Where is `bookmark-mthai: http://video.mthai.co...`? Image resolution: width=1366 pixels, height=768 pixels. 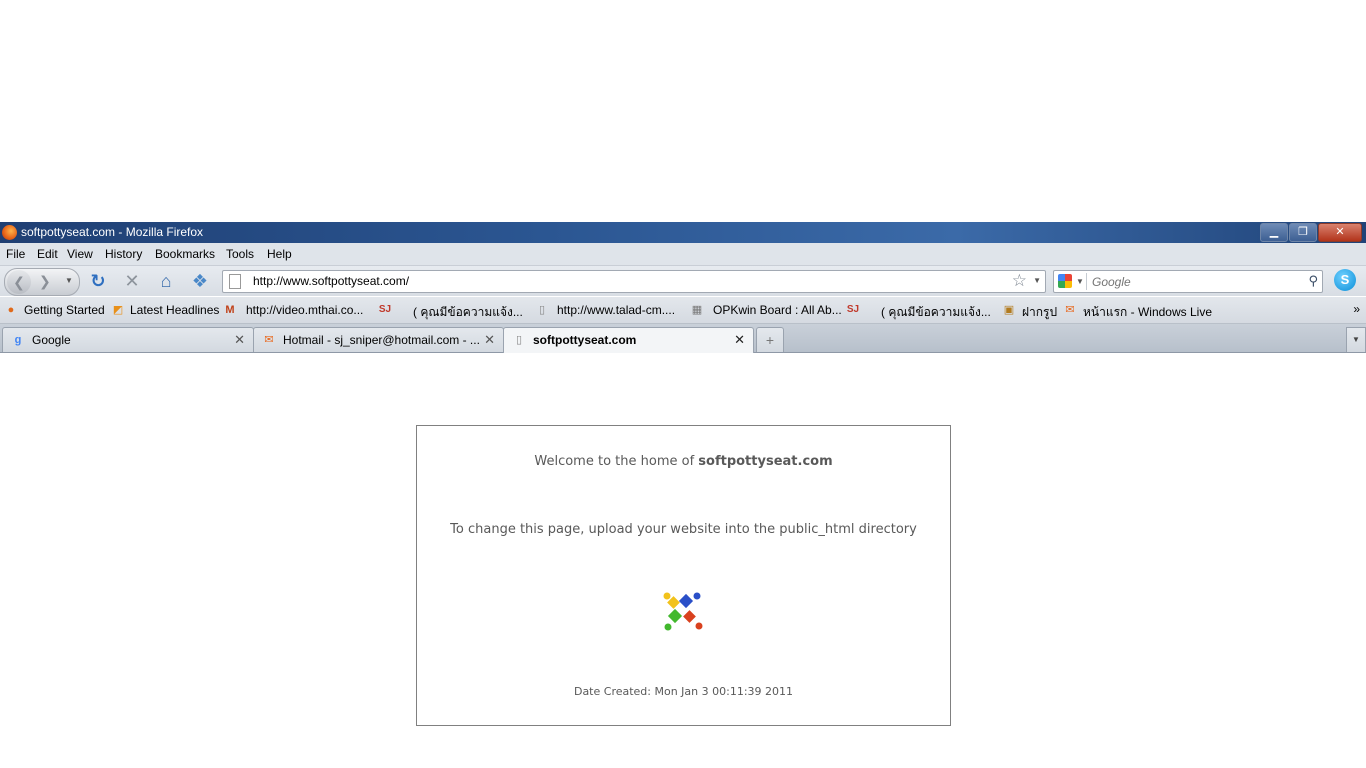
bookmark-mthai: http://video.mthai.co... is located at coordinates (304, 310).